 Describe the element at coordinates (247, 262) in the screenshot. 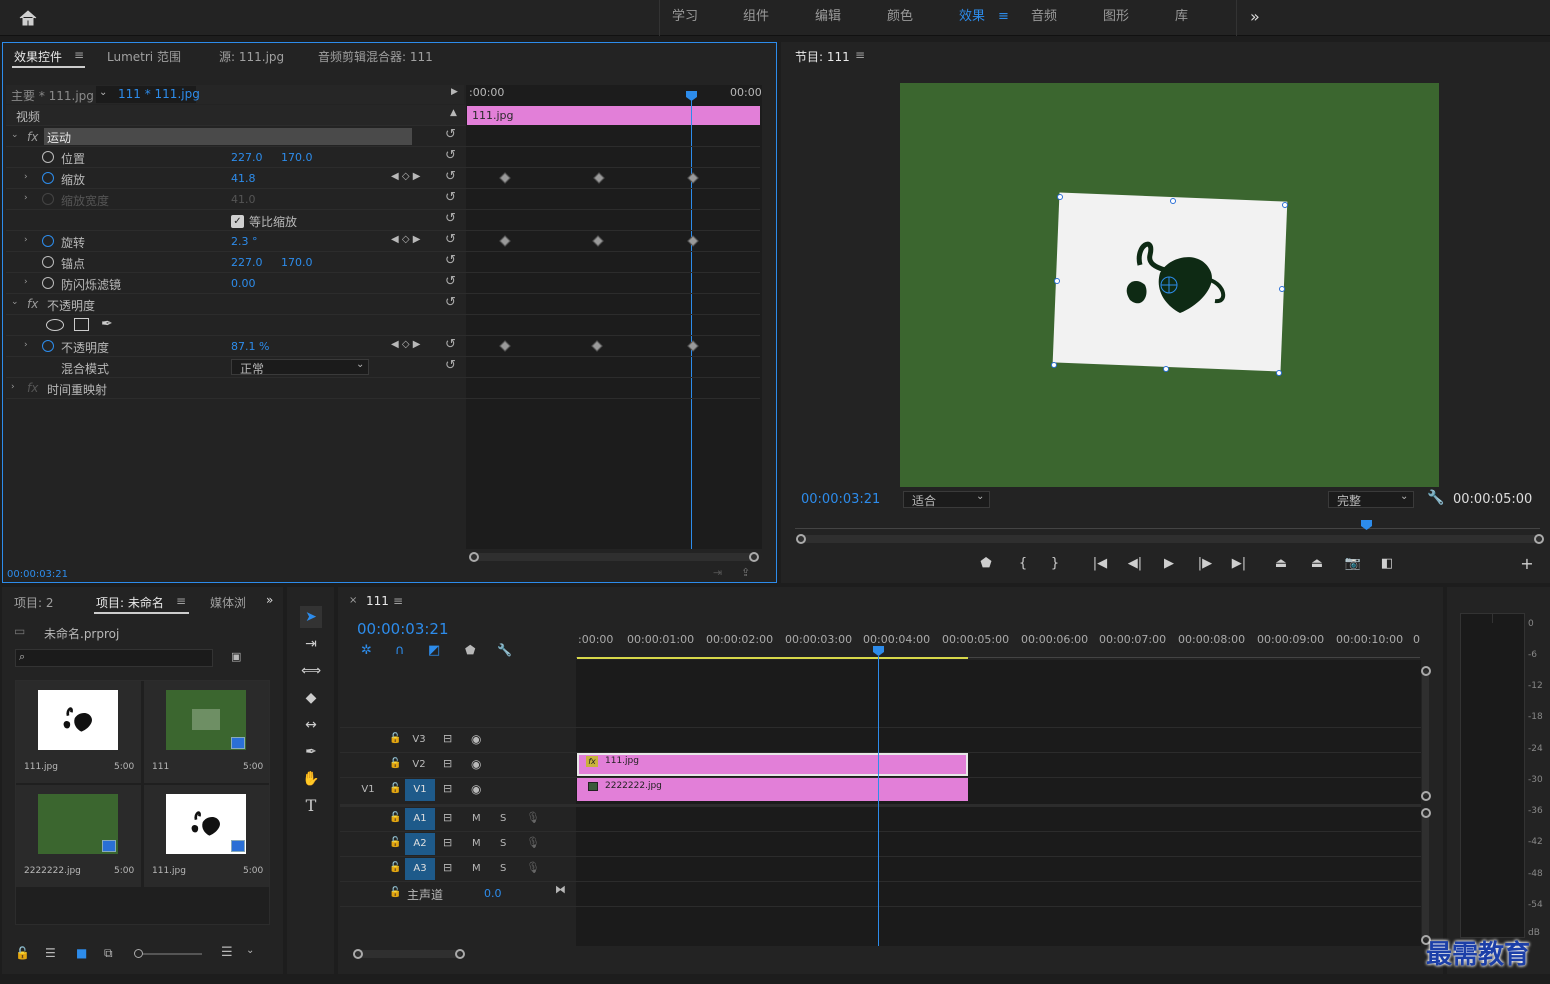

I see `anchor-x-value: 227.0` at that location.